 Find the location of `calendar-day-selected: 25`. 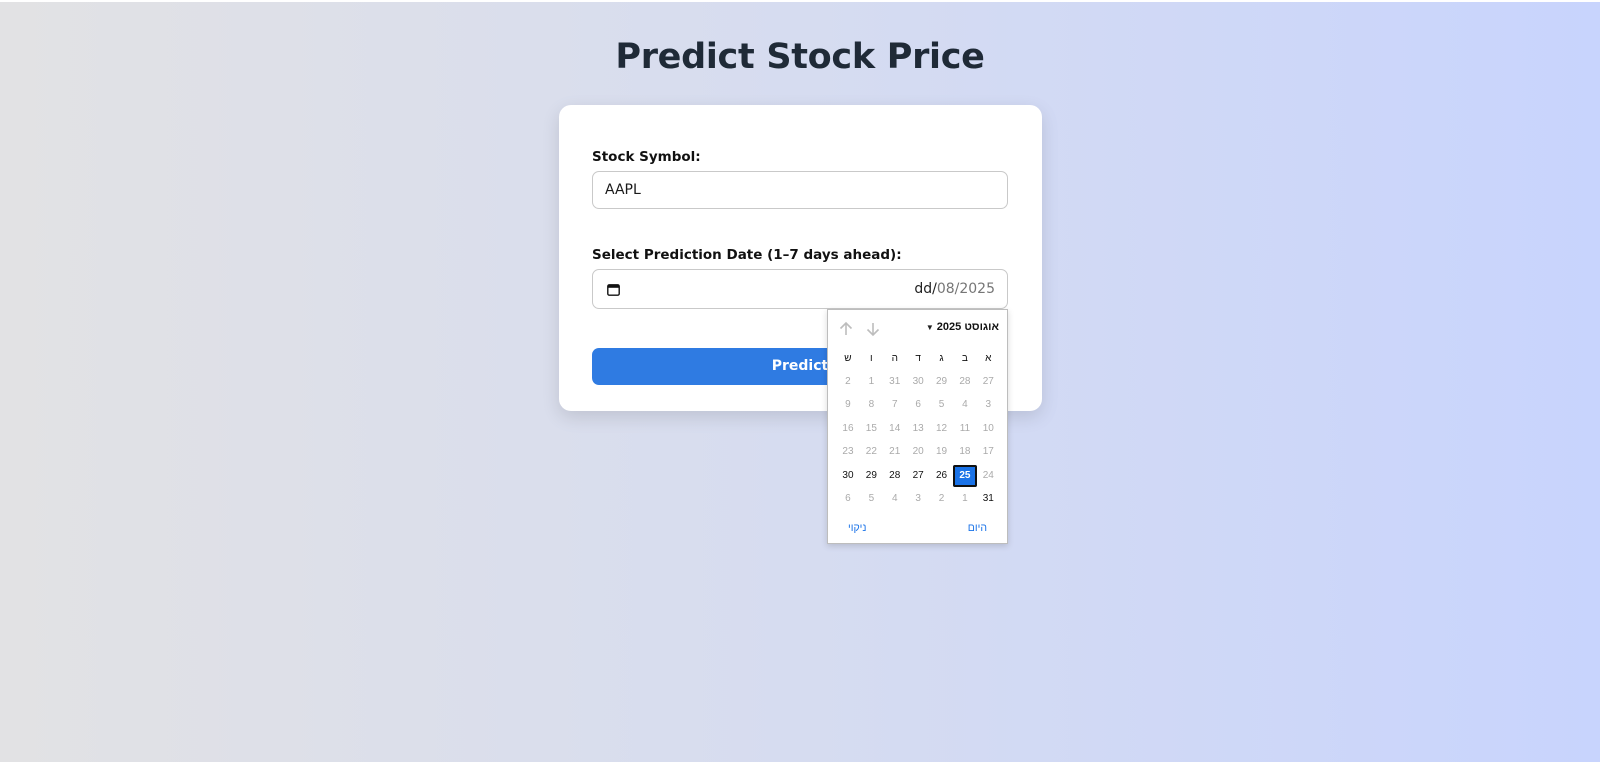

calendar-day-selected: 25 is located at coordinates (965, 475).